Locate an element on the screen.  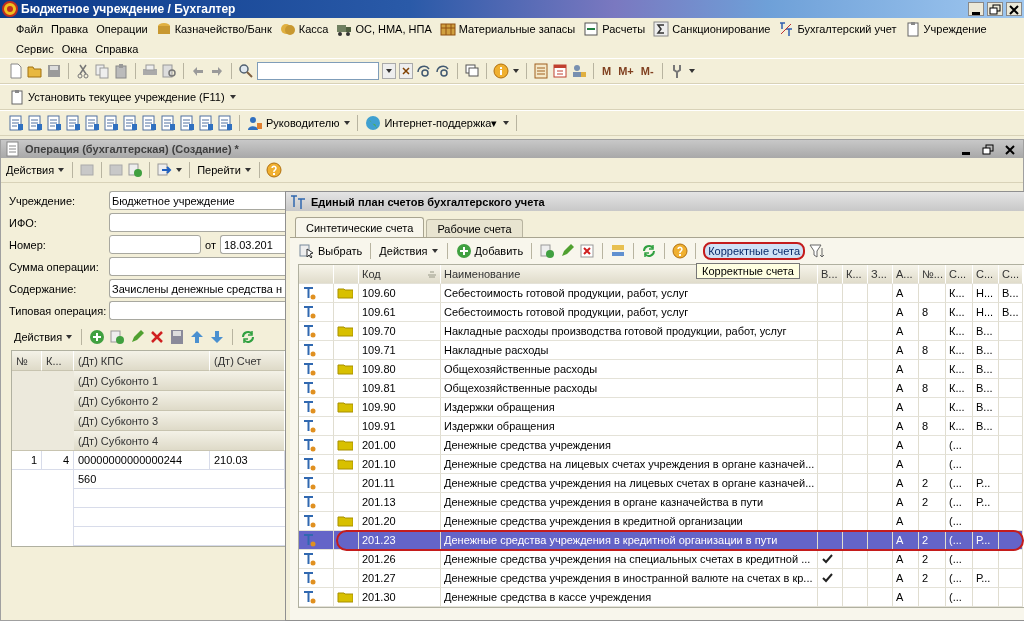
toolbar-button: Руководителю is located at coordinates (293, 123).